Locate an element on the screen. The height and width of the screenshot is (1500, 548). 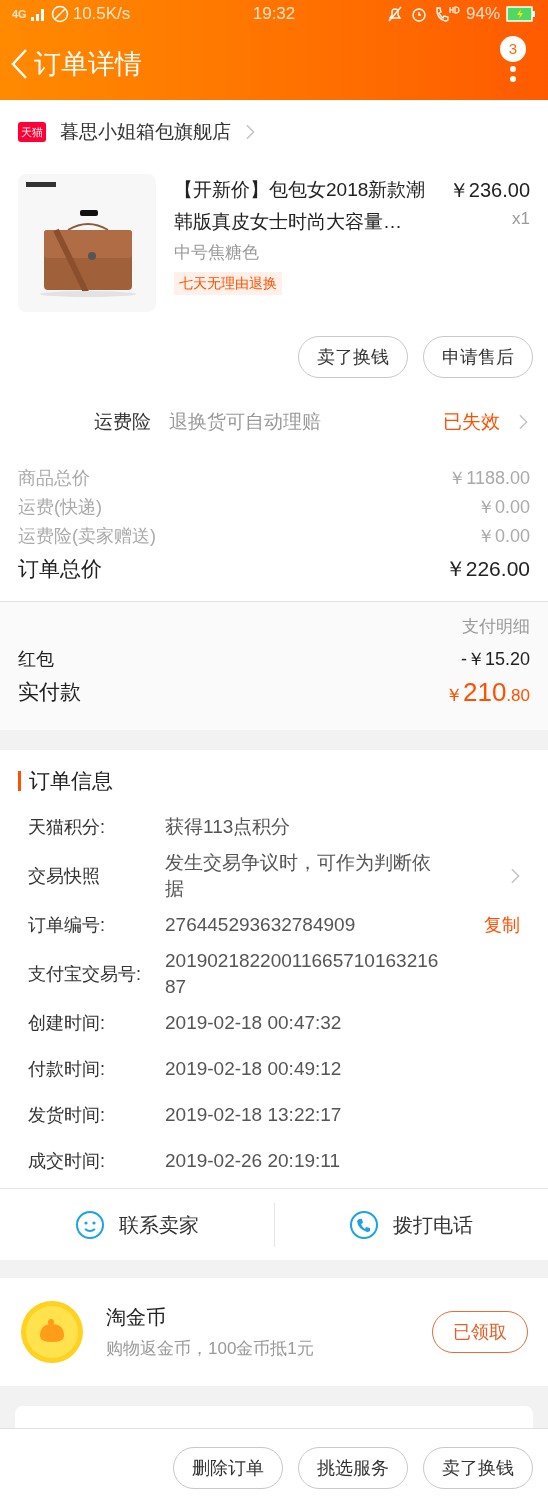
alarm-icon is located at coordinates (418, 14).